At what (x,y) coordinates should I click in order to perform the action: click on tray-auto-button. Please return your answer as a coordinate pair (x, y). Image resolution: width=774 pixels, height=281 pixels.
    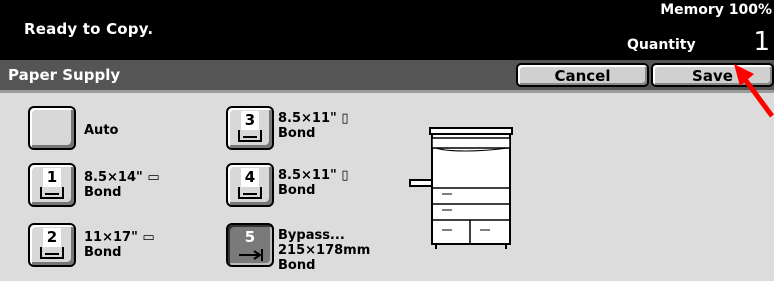
    Looking at the image, I should click on (52, 128).